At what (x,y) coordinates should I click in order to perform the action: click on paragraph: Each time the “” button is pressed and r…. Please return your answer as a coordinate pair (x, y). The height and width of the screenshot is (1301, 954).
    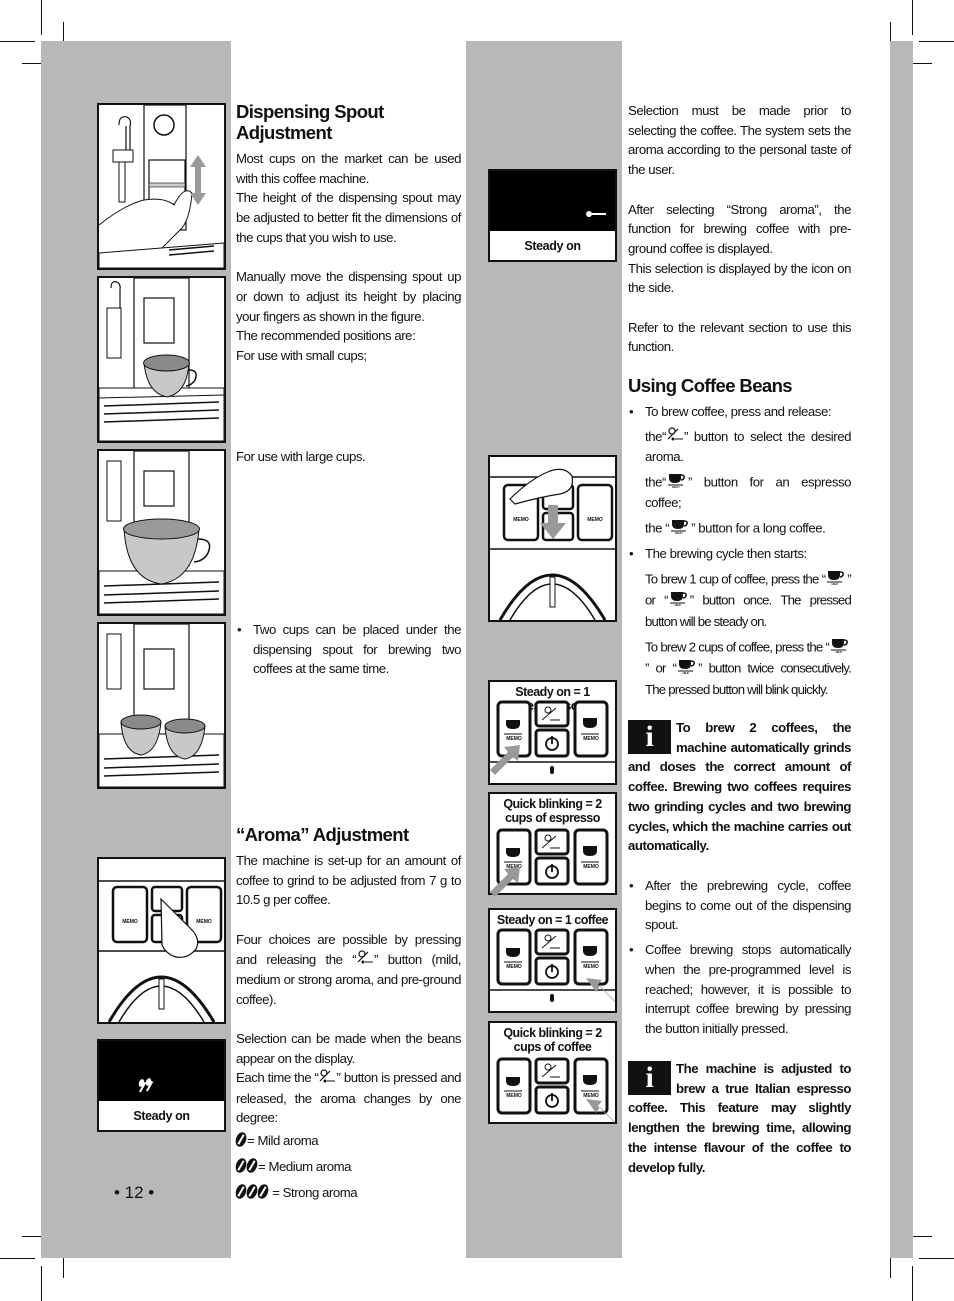
    Looking at the image, I should click on (349, 1097).